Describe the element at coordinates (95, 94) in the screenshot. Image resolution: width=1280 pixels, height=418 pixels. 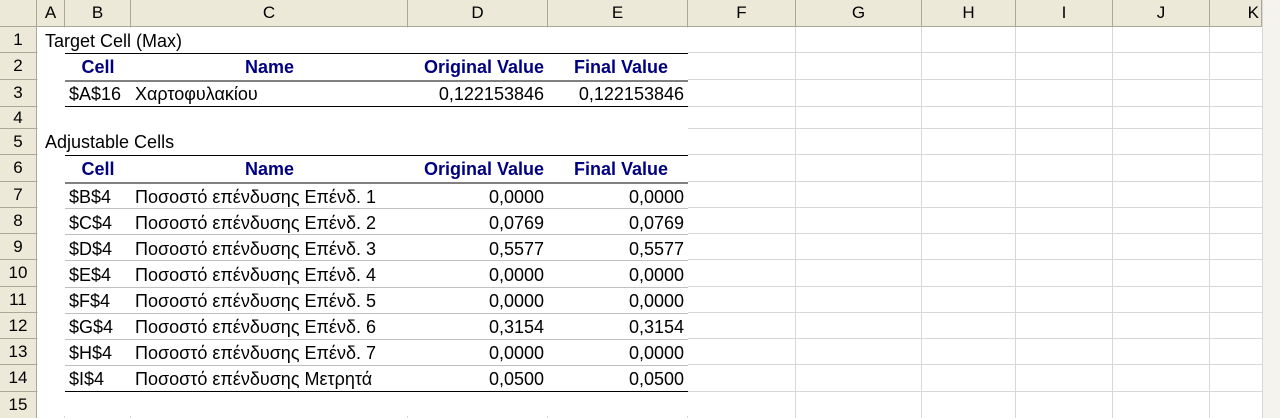
I see `target-row-cell: $A$16` at that location.